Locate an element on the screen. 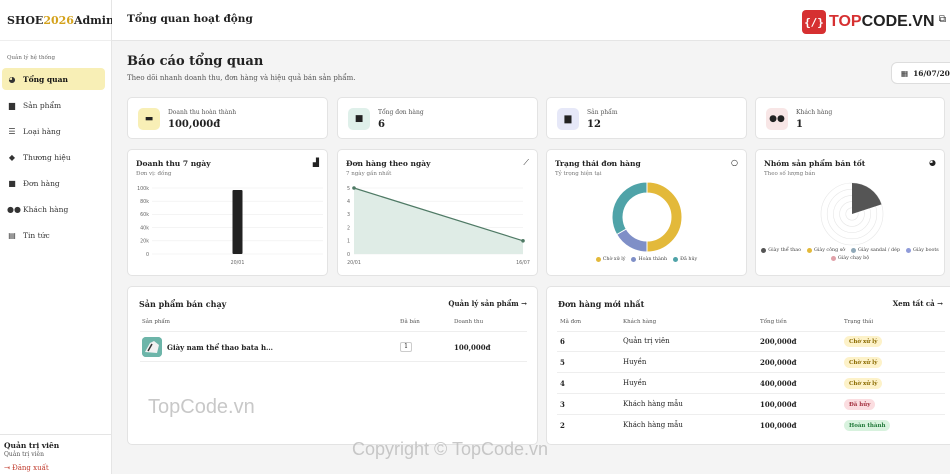 This screenshot has height=474, width=950. product-thumbnail is located at coordinates (152, 347).